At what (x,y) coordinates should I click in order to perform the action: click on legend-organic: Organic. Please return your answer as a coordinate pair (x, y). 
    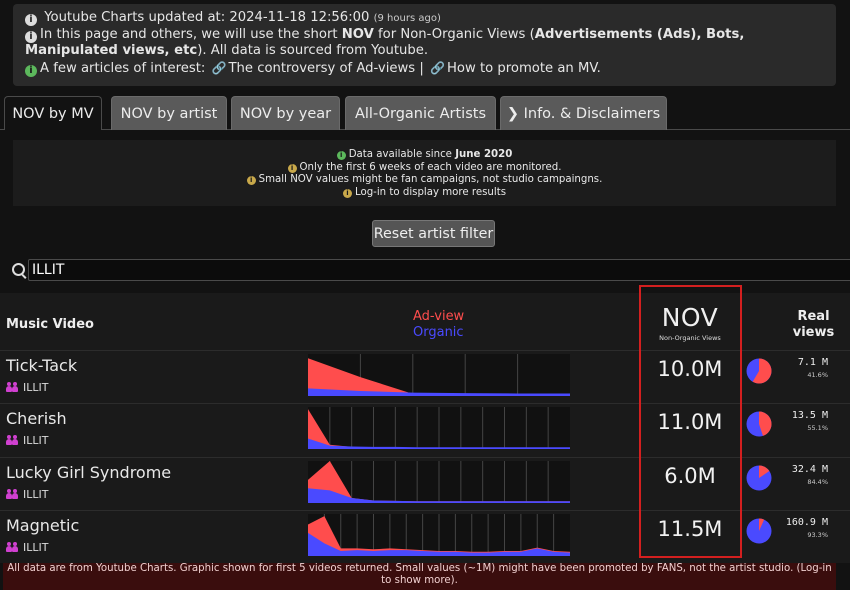
    Looking at the image, I should click on (438, 332).